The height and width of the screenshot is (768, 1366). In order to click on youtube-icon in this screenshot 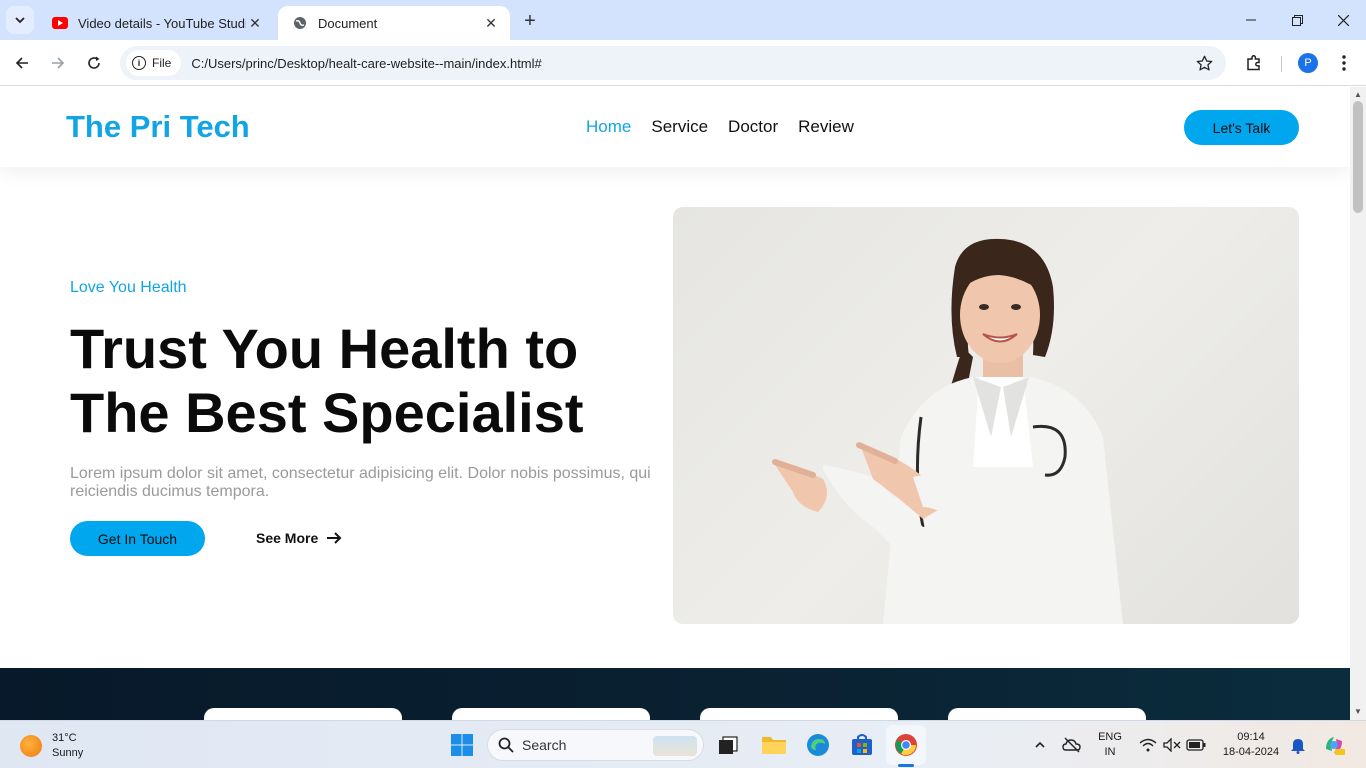, I will do `click(60, 23)`.